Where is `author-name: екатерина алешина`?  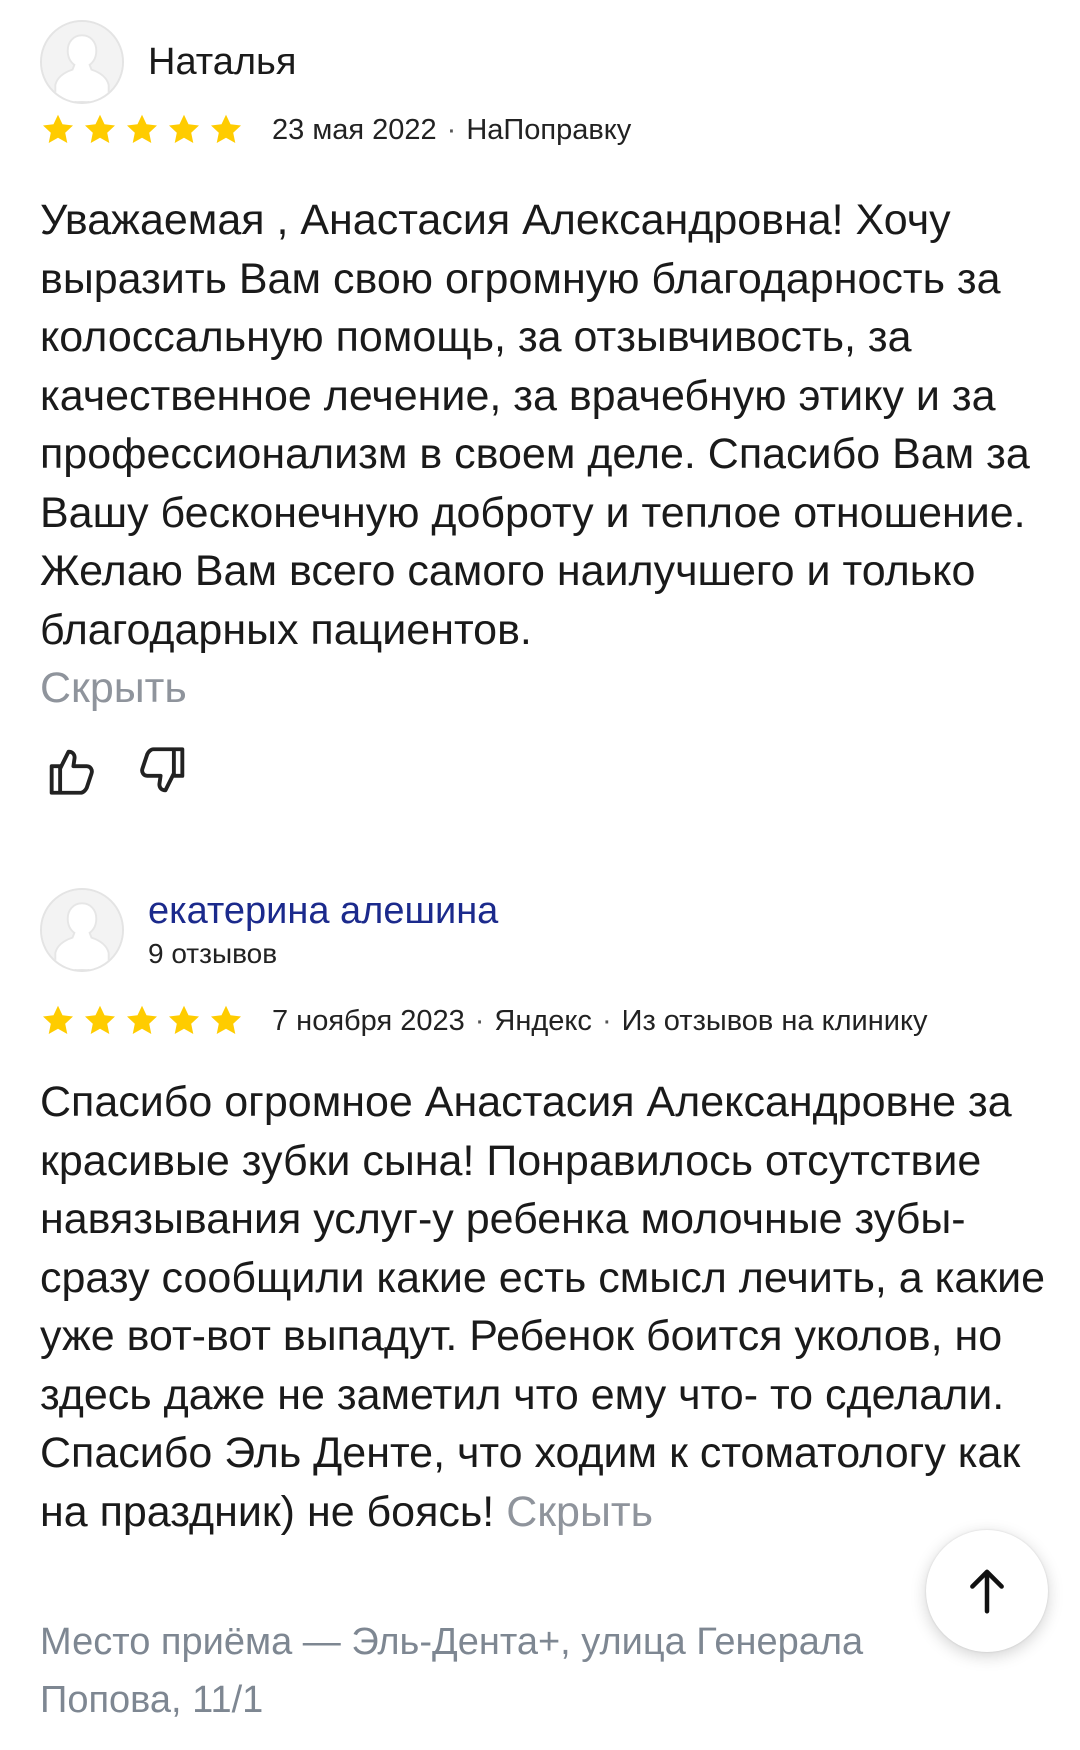 author-name: екатерина алешина is located at coordinates (323, 911).